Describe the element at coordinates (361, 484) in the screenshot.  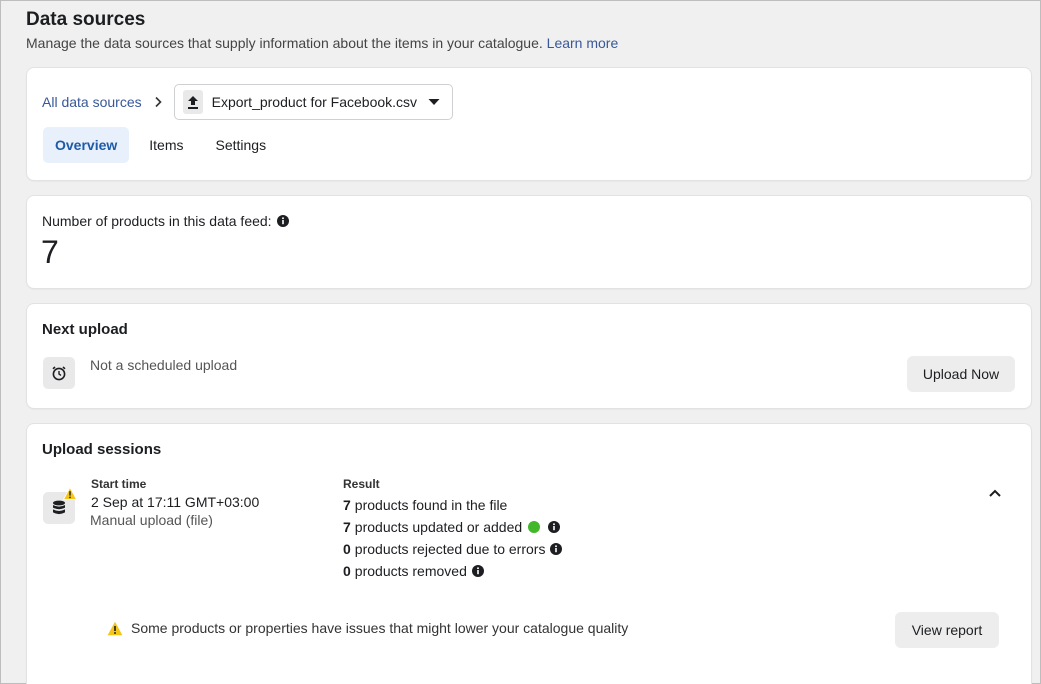
I see `result-label: Result` at that location.